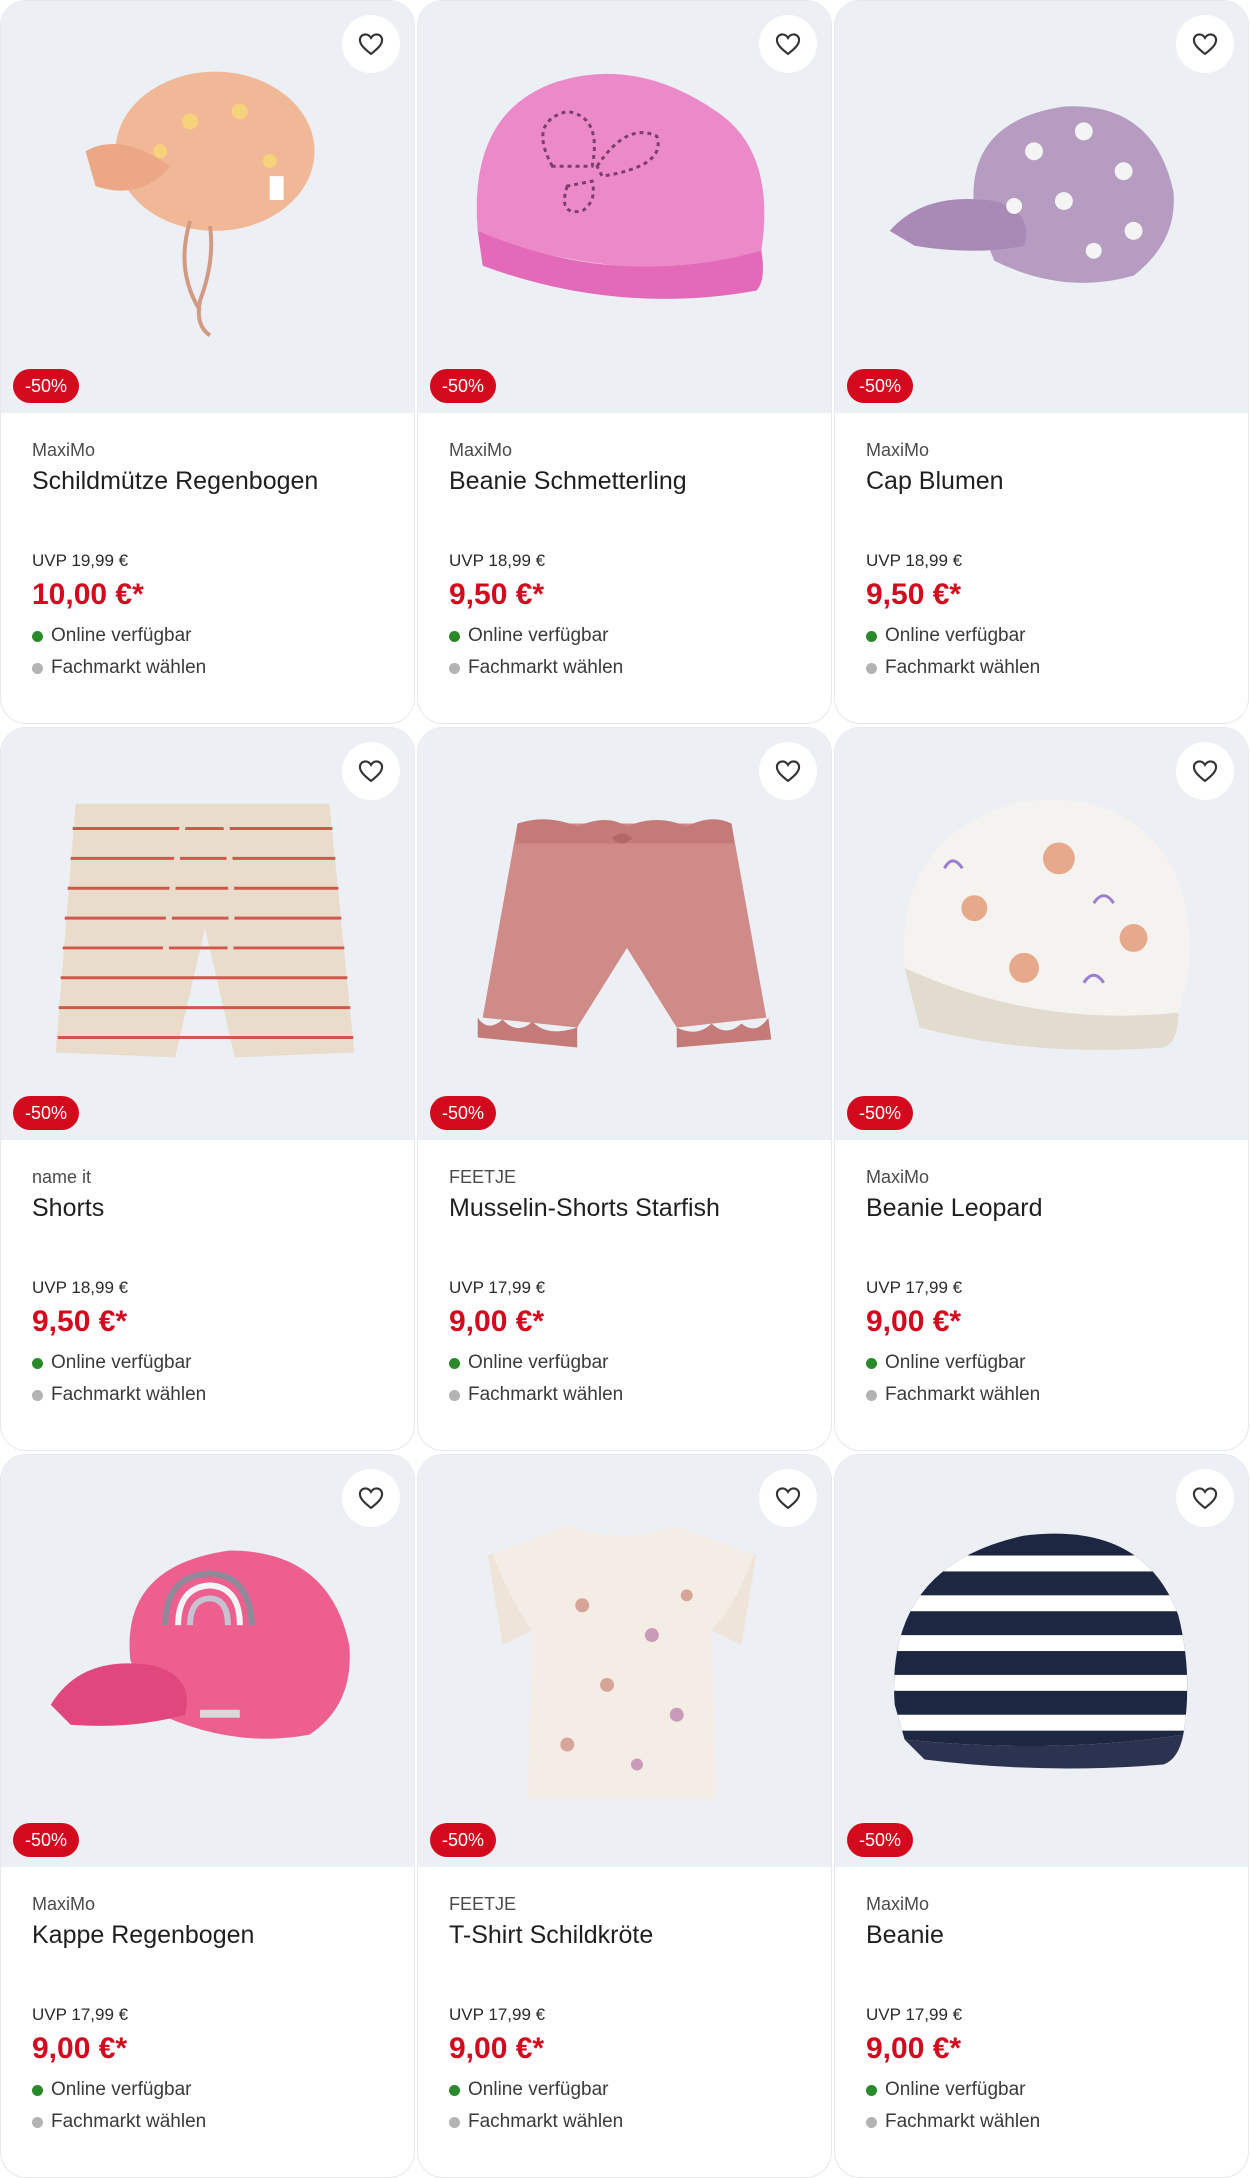 Image resolution: width=1250 pixels, height=2178 pixels. I want to click on product-title: Kappe Regenbogen, so click(207, 1951).